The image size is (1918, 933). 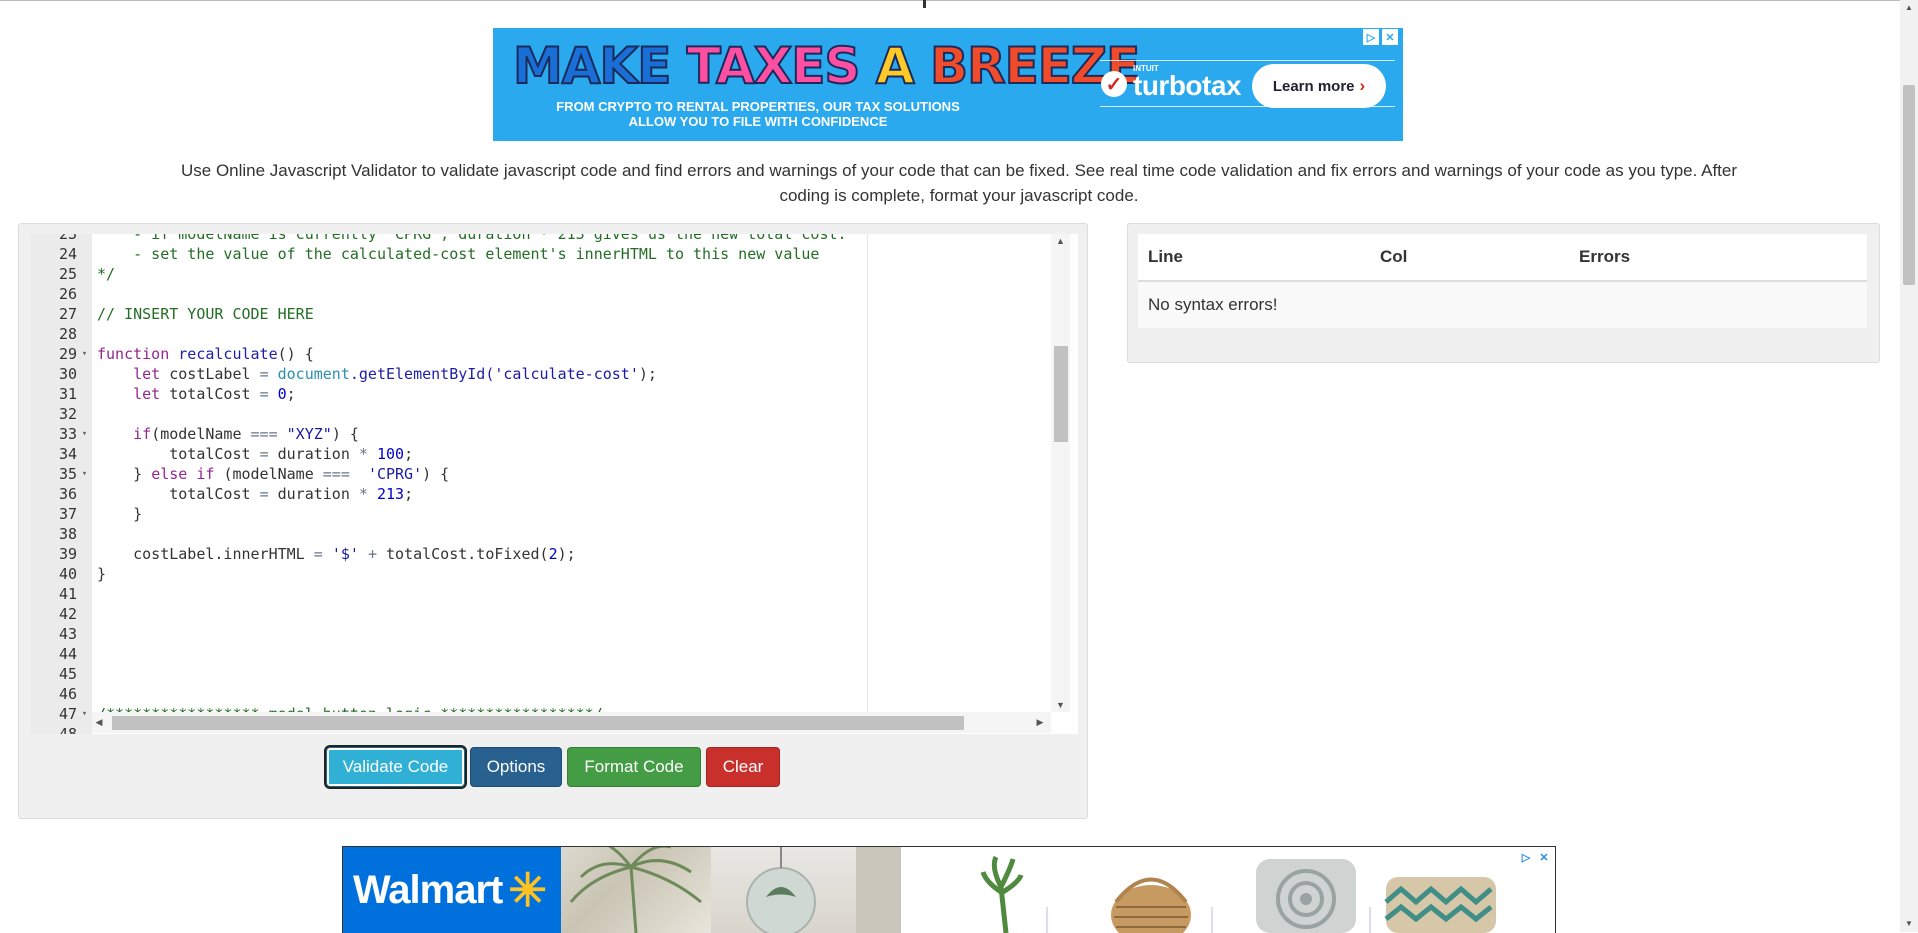 I want to click on code-line: 29 ▾ function recalculate() {, so click(x=186, y=354).